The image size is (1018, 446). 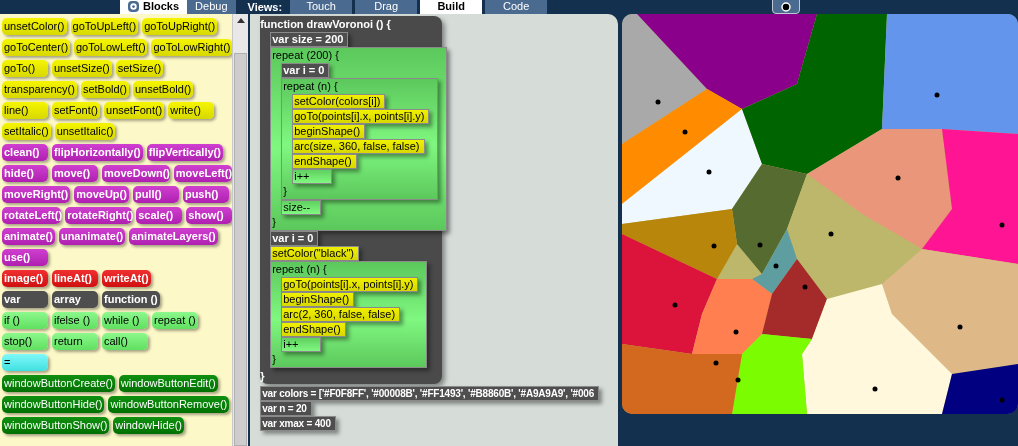 What do you see at coordinates (25, 320) in the screenshot?
I see `block-button: if ()` at bounding box center [25, 320].